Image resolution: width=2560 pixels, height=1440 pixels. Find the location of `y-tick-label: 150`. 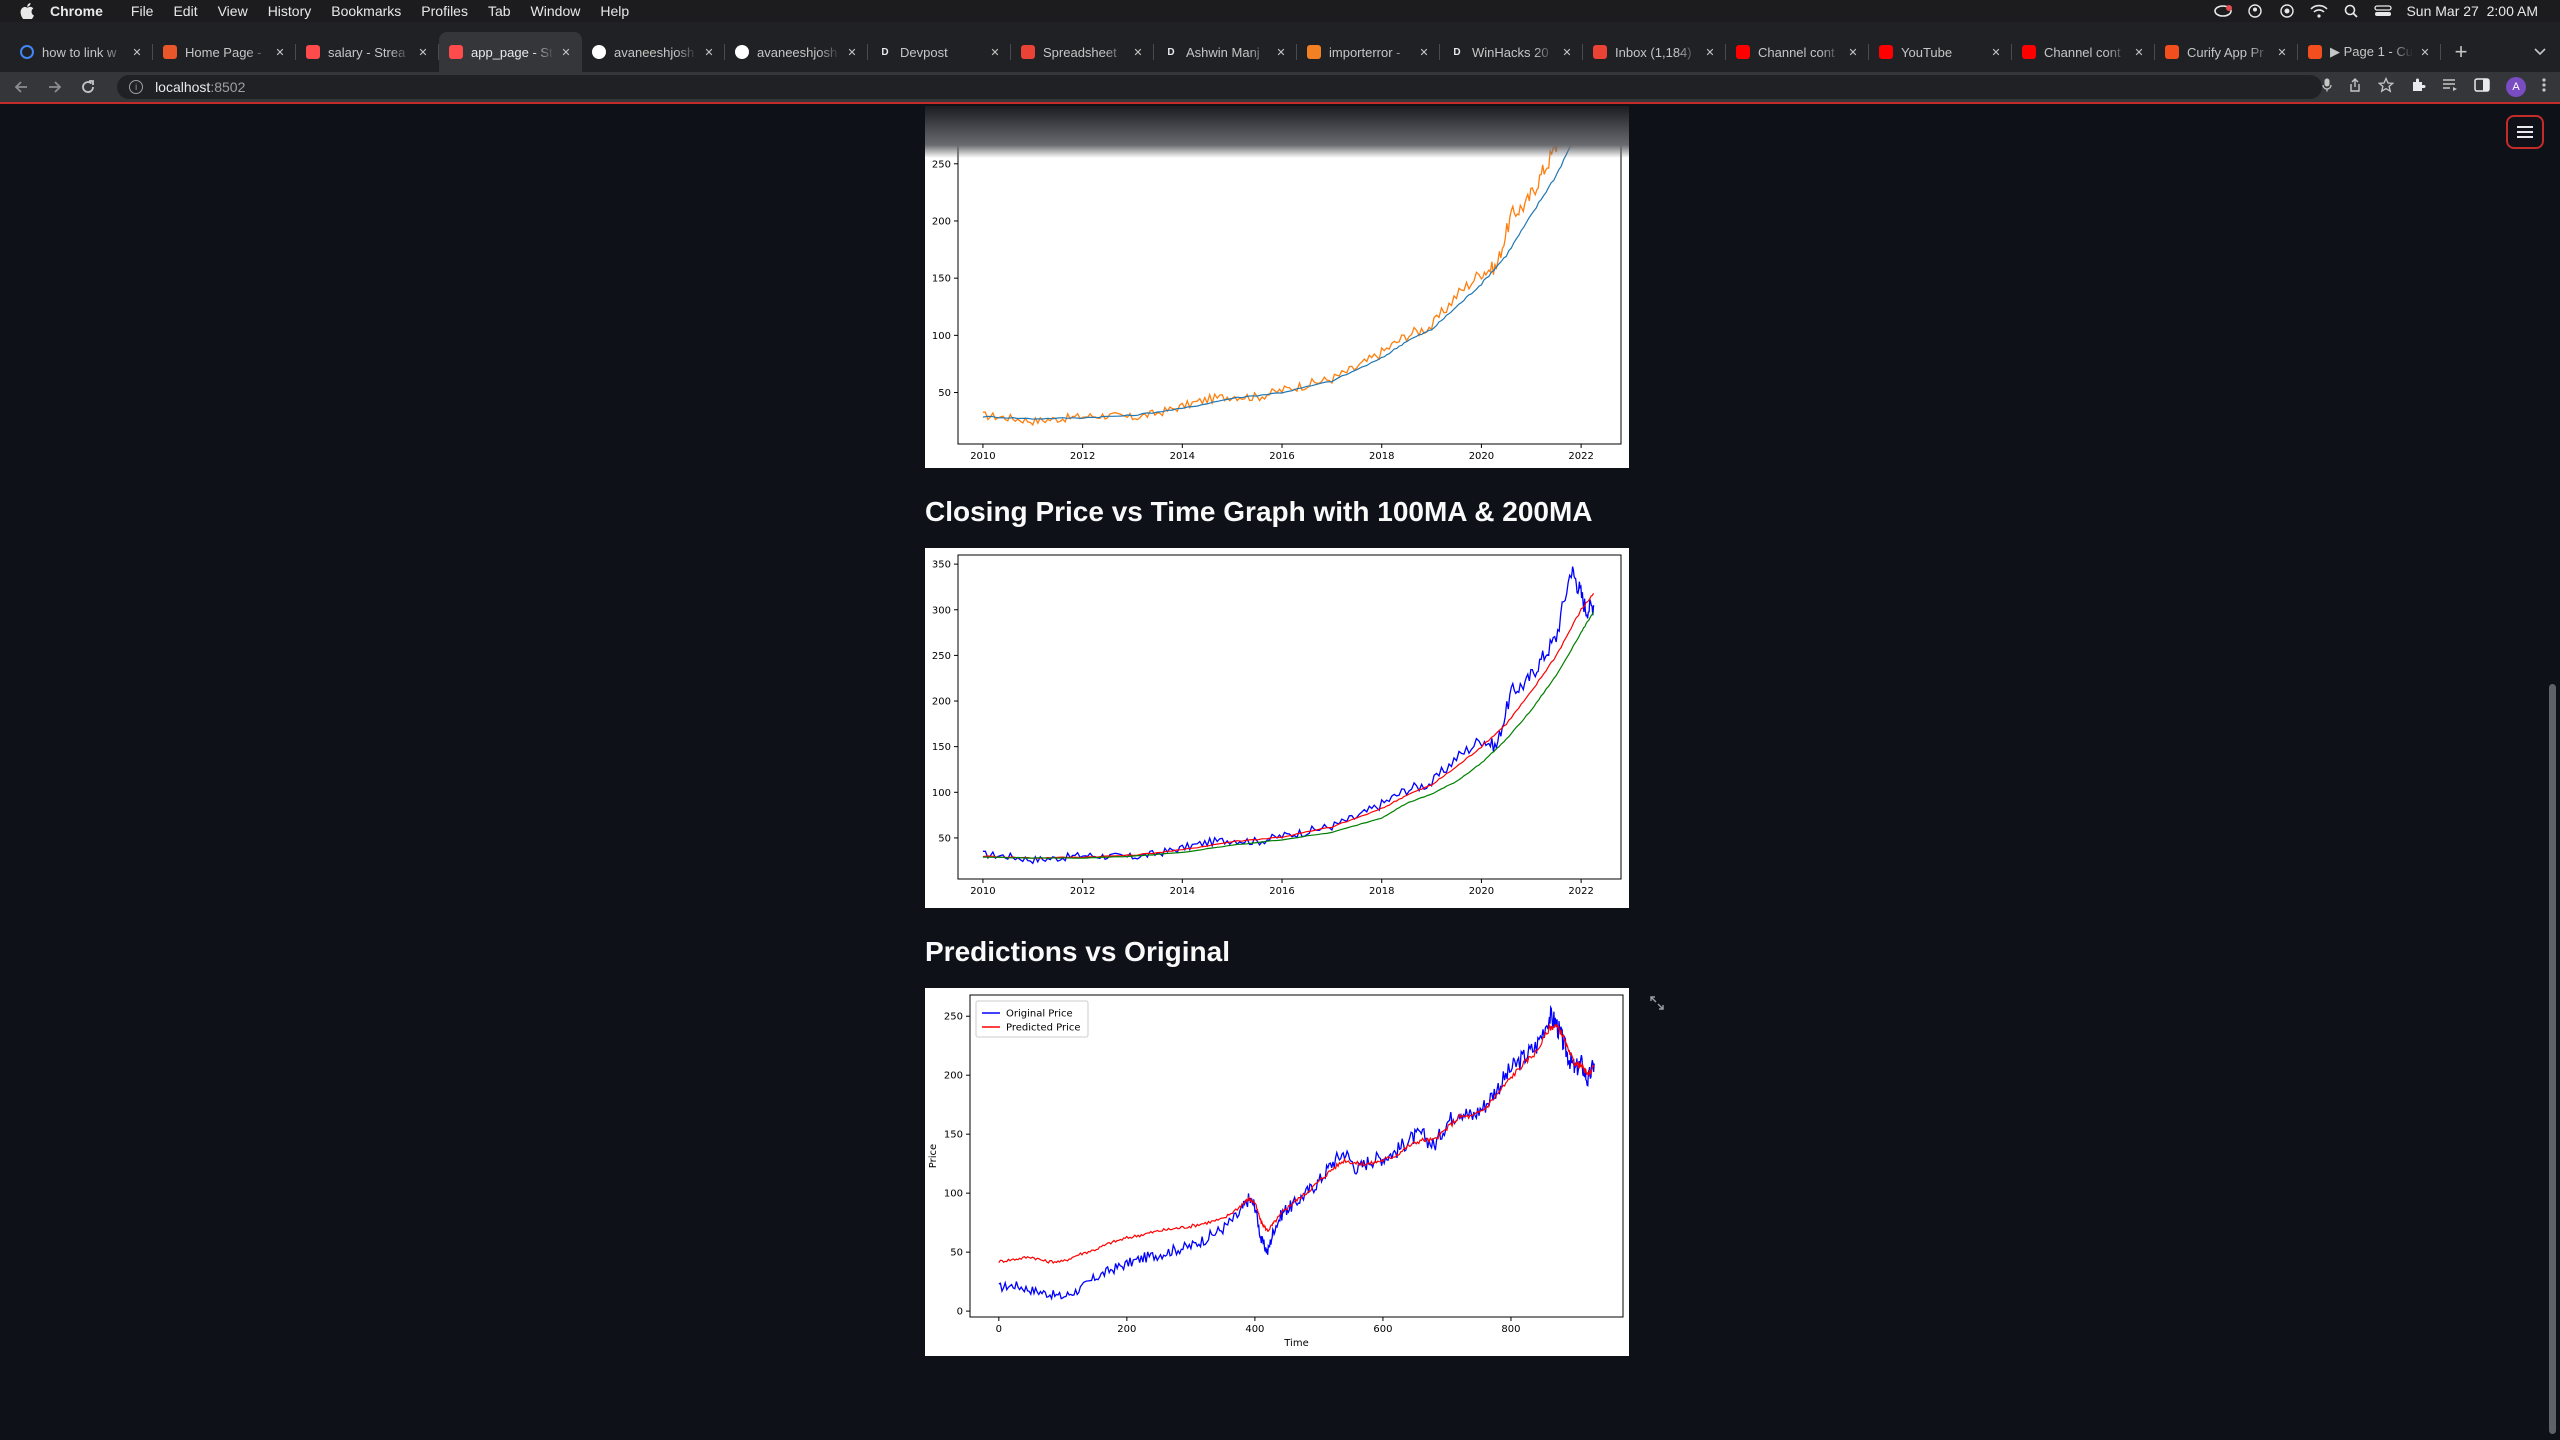

y-tick-label: 150 is located at coordinates (941, 279).